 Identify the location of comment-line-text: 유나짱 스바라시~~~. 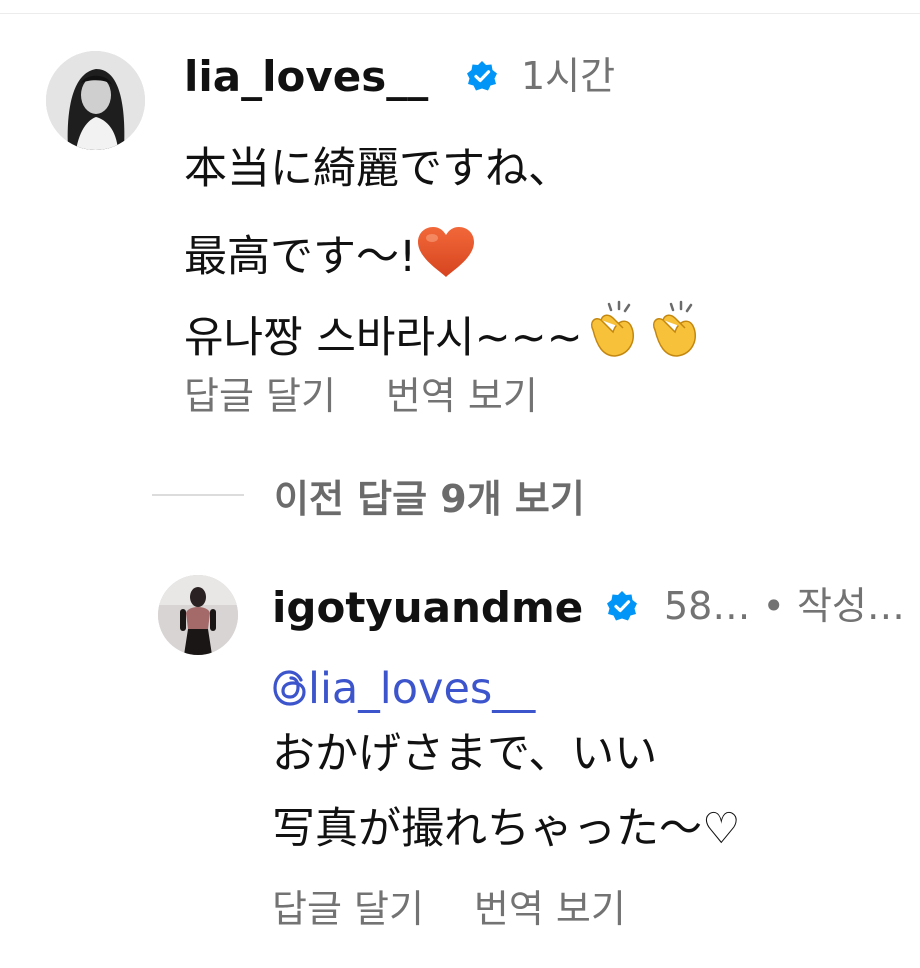
(383, 338).